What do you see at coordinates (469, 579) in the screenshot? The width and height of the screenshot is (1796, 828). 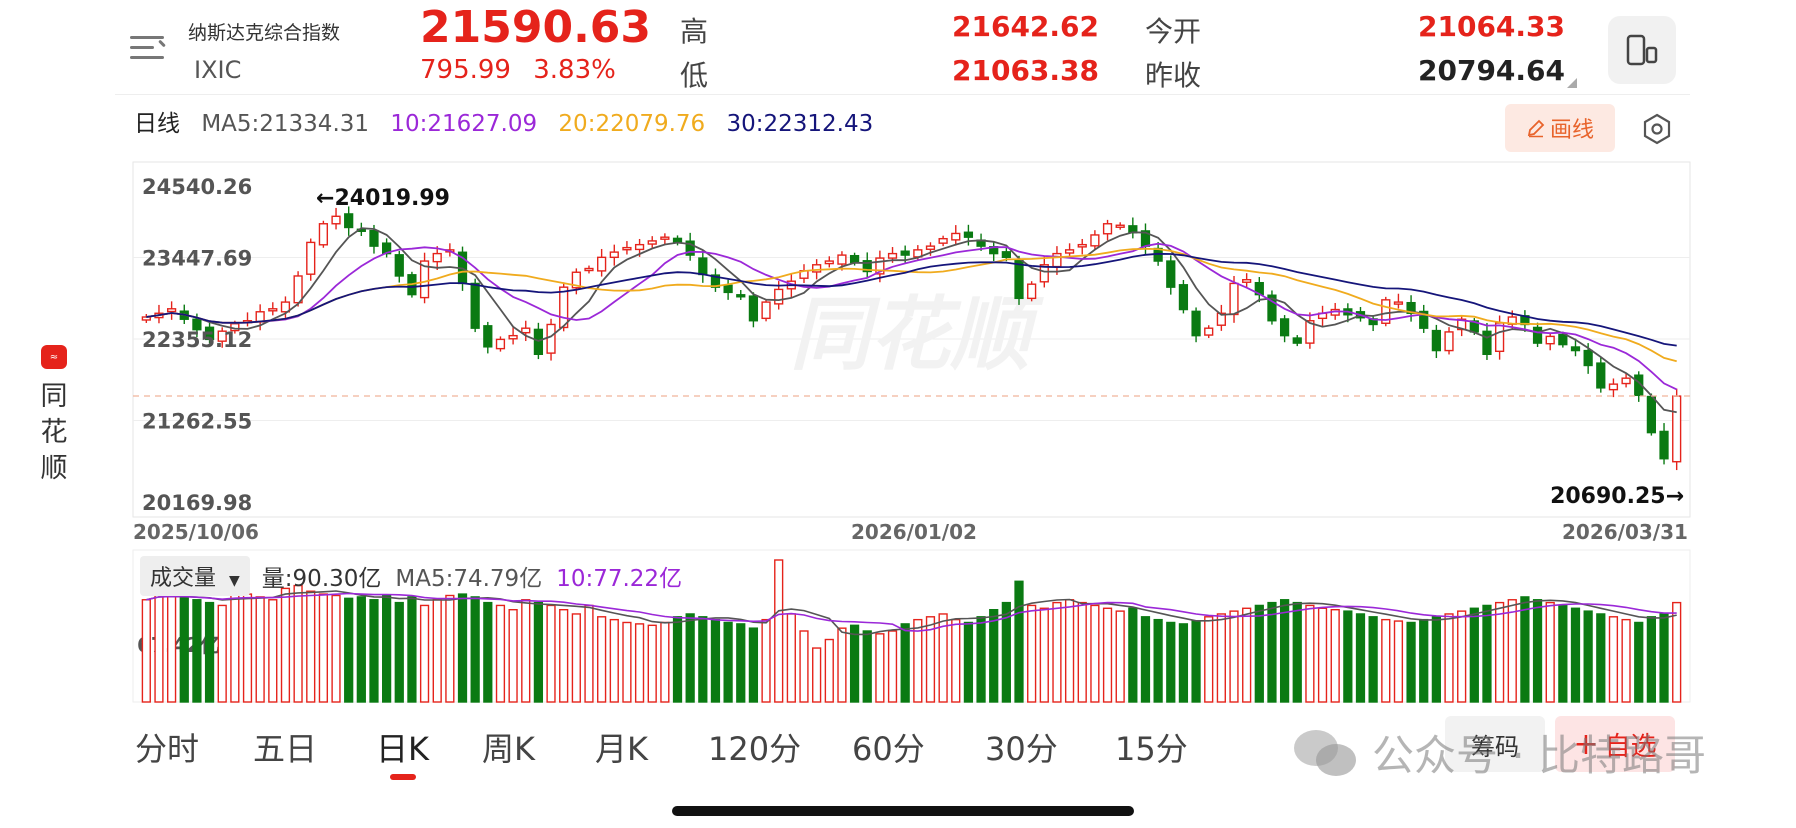 I see `volume-ma5: MA5:74.79亿` at bounding box center [469, 579].